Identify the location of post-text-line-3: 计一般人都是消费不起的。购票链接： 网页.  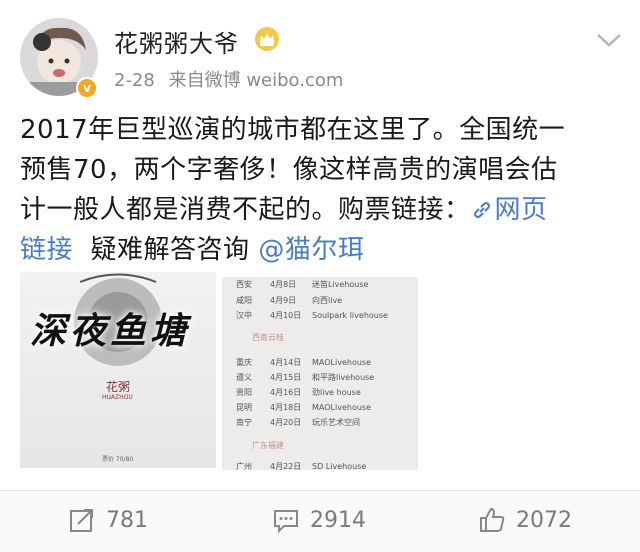
(326, 210).